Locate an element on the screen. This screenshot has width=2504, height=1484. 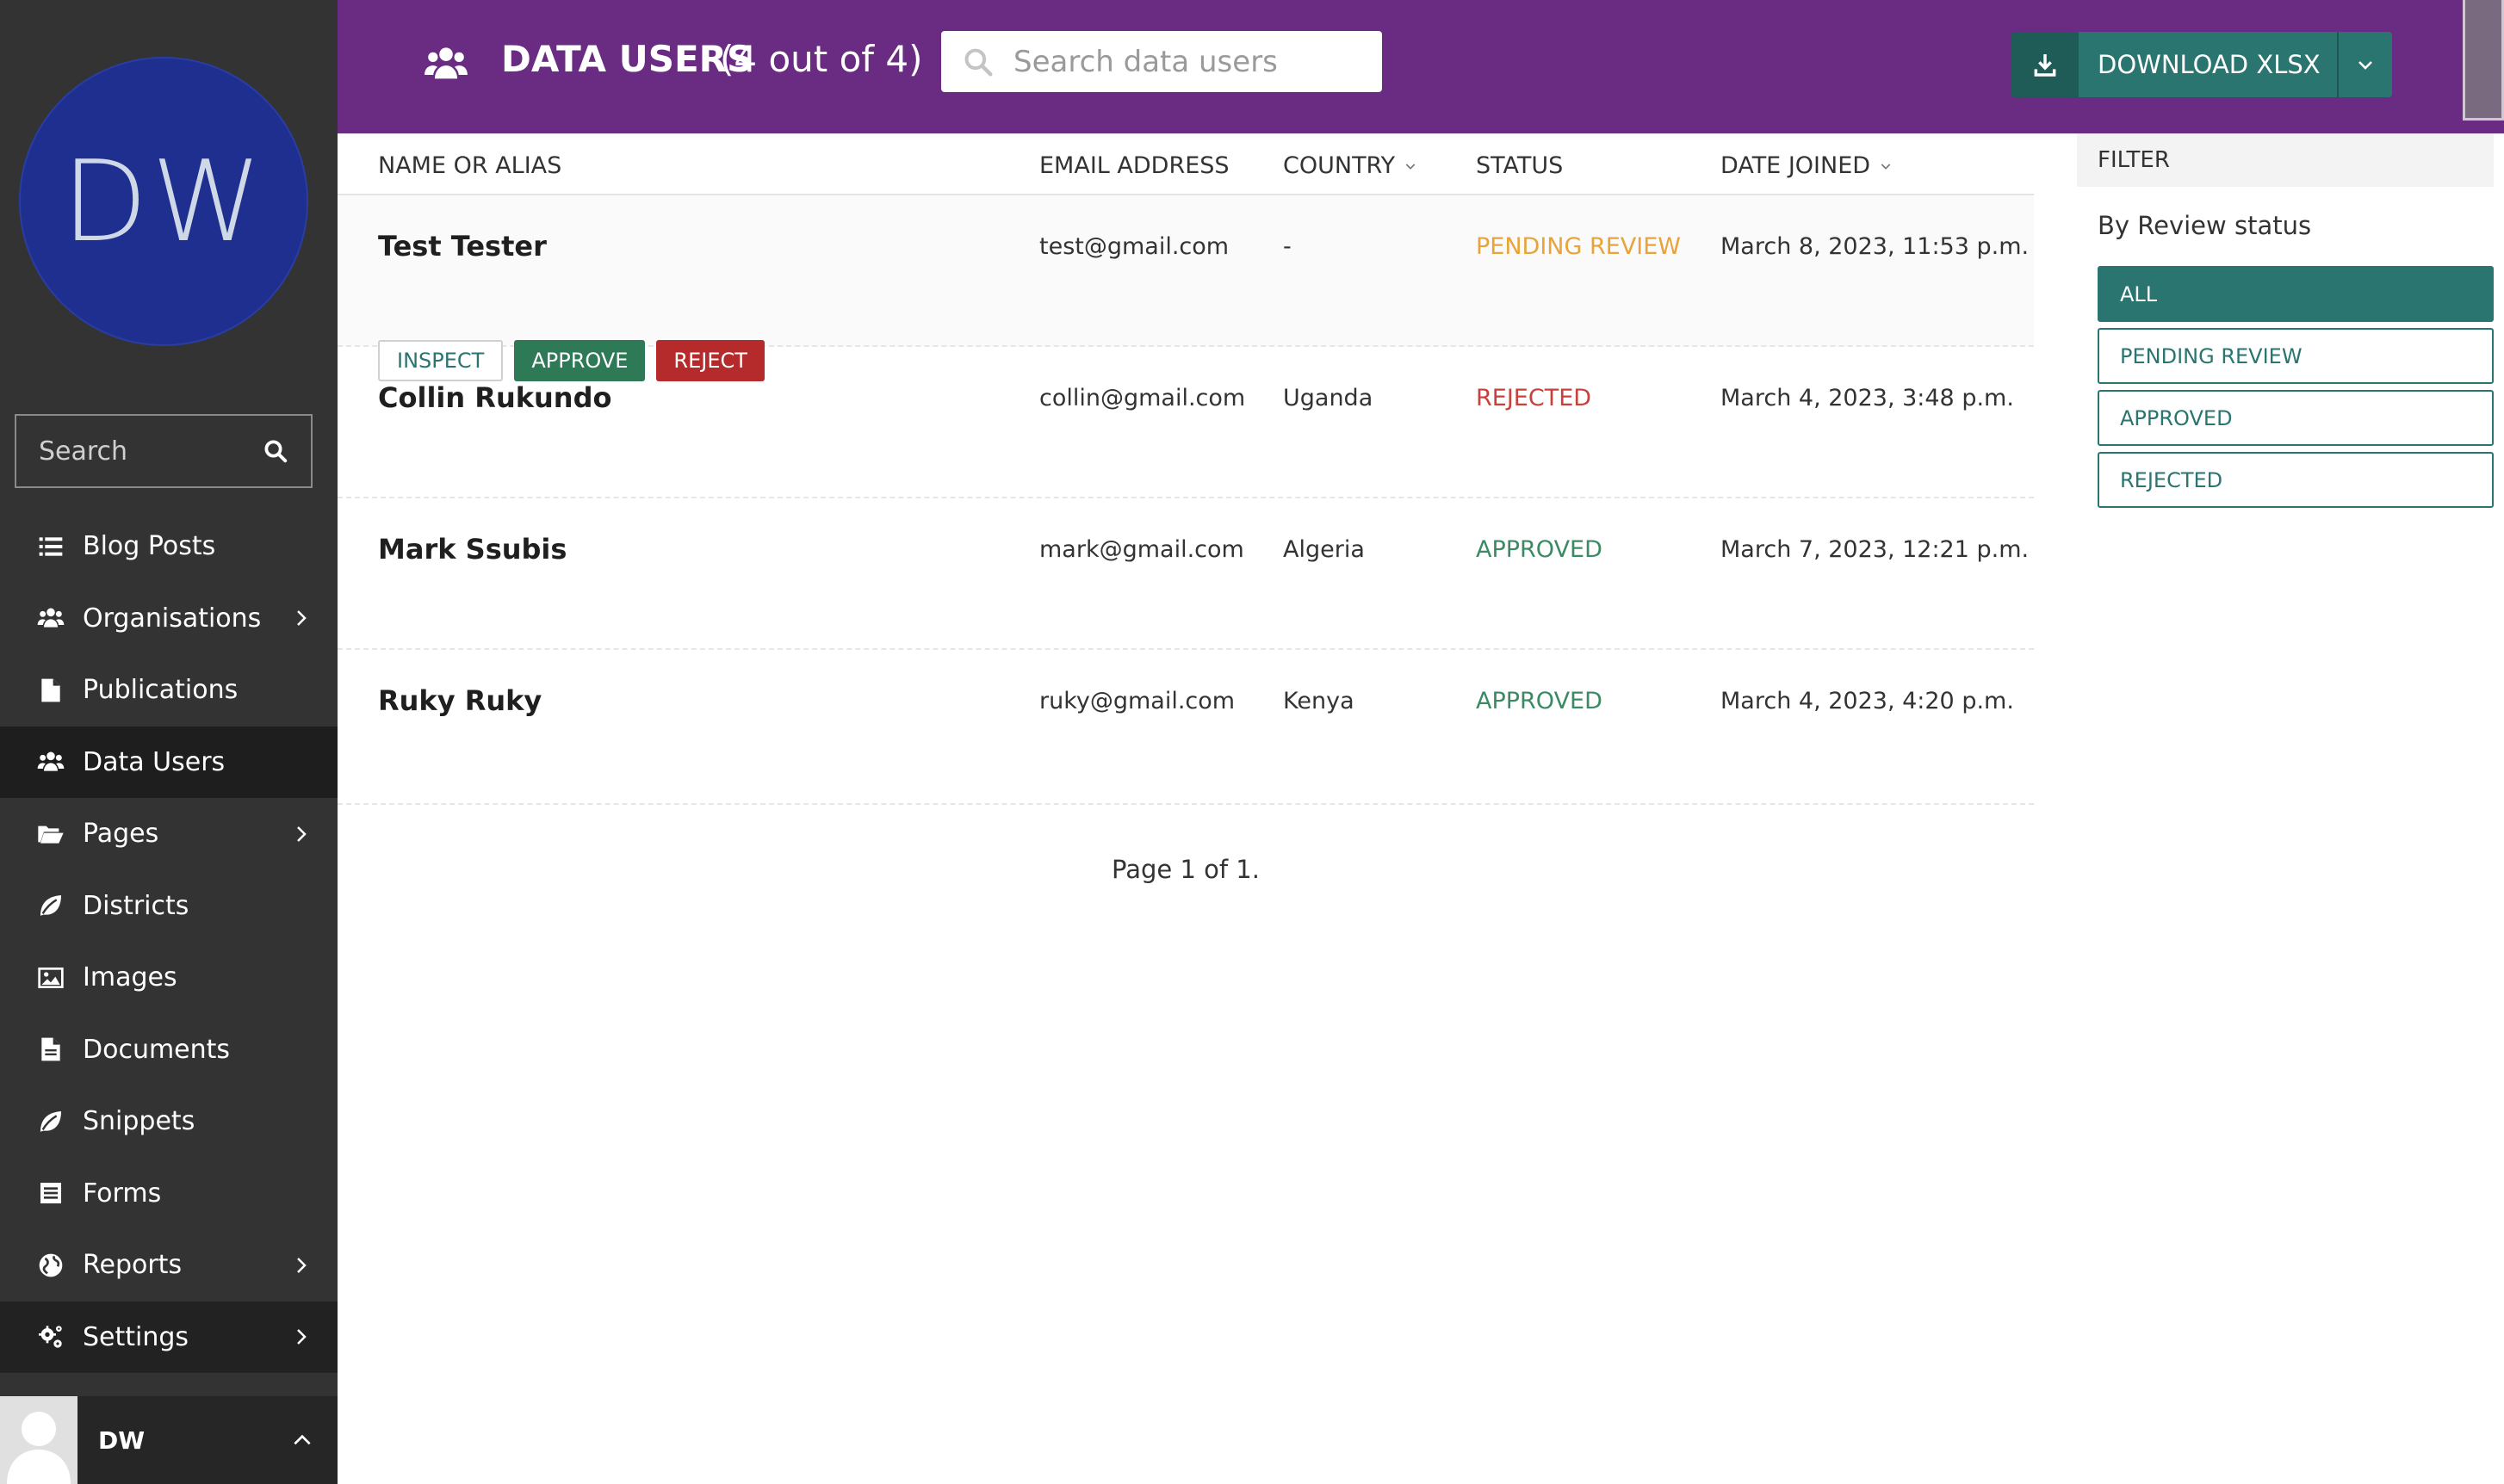
download-icon is located at coordinates (2045, 64).